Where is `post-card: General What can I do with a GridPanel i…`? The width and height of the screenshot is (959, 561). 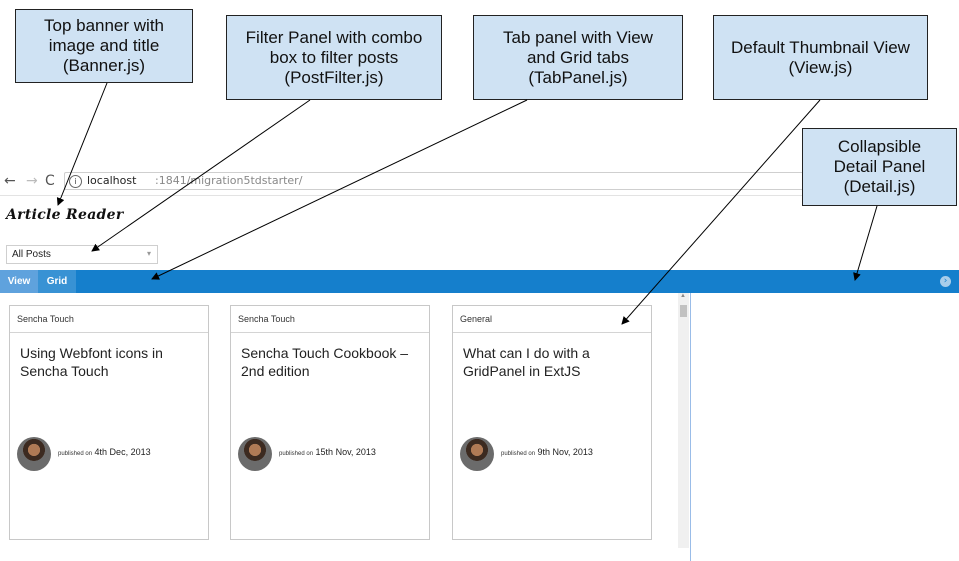 post-card: General What can I do with a GridPanel i… is located at coordinates (552, 422).